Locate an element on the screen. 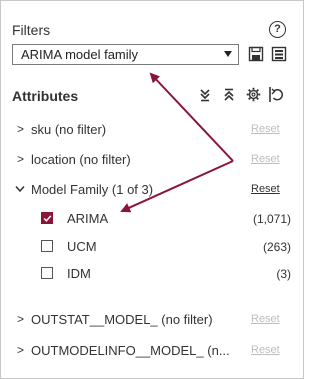 The image size is (320, 379). reset-all-icon is located at coordinates (275, 94).